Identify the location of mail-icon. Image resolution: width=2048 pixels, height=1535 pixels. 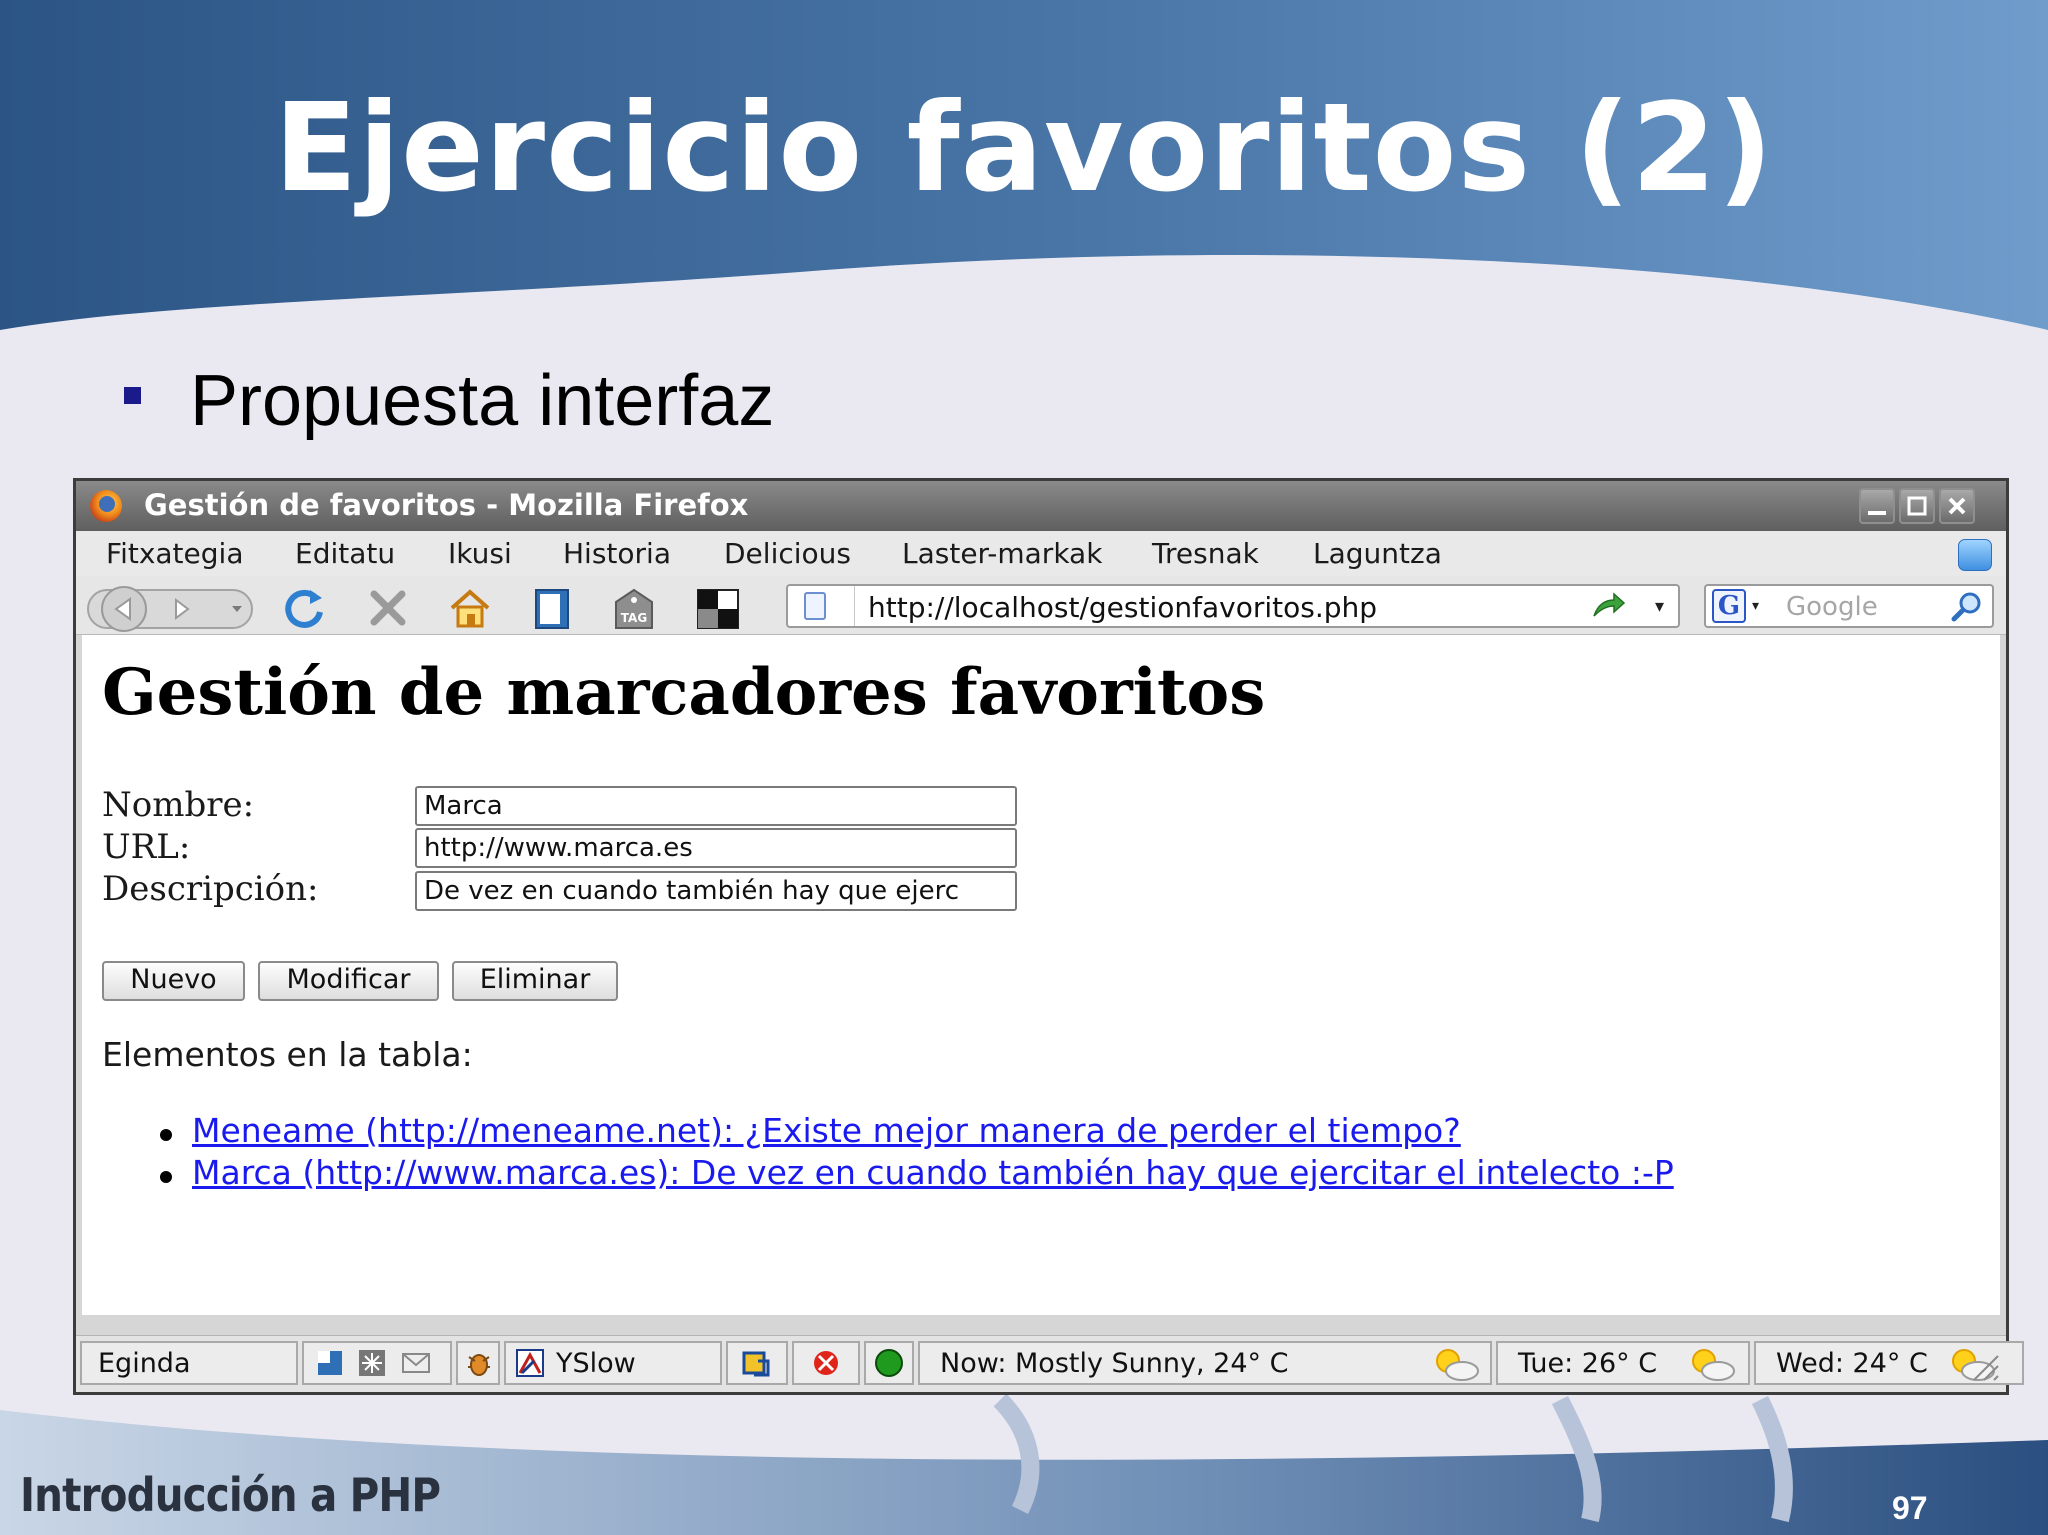
(416, 1363).